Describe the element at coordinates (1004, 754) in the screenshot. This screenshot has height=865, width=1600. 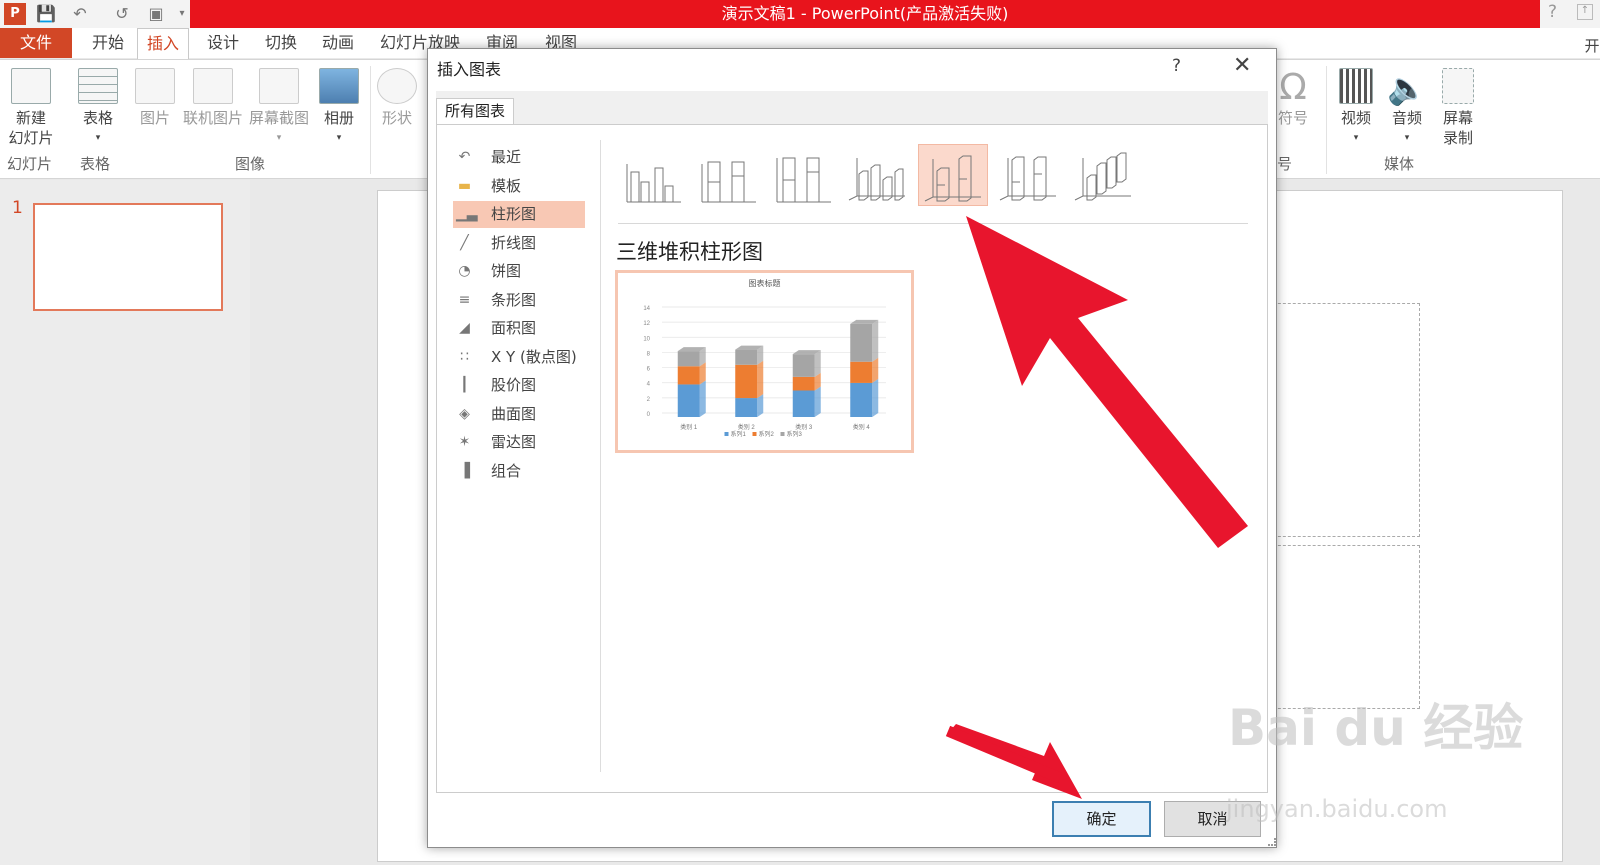
I see `annotation-arrow-small-shaft` at that location.